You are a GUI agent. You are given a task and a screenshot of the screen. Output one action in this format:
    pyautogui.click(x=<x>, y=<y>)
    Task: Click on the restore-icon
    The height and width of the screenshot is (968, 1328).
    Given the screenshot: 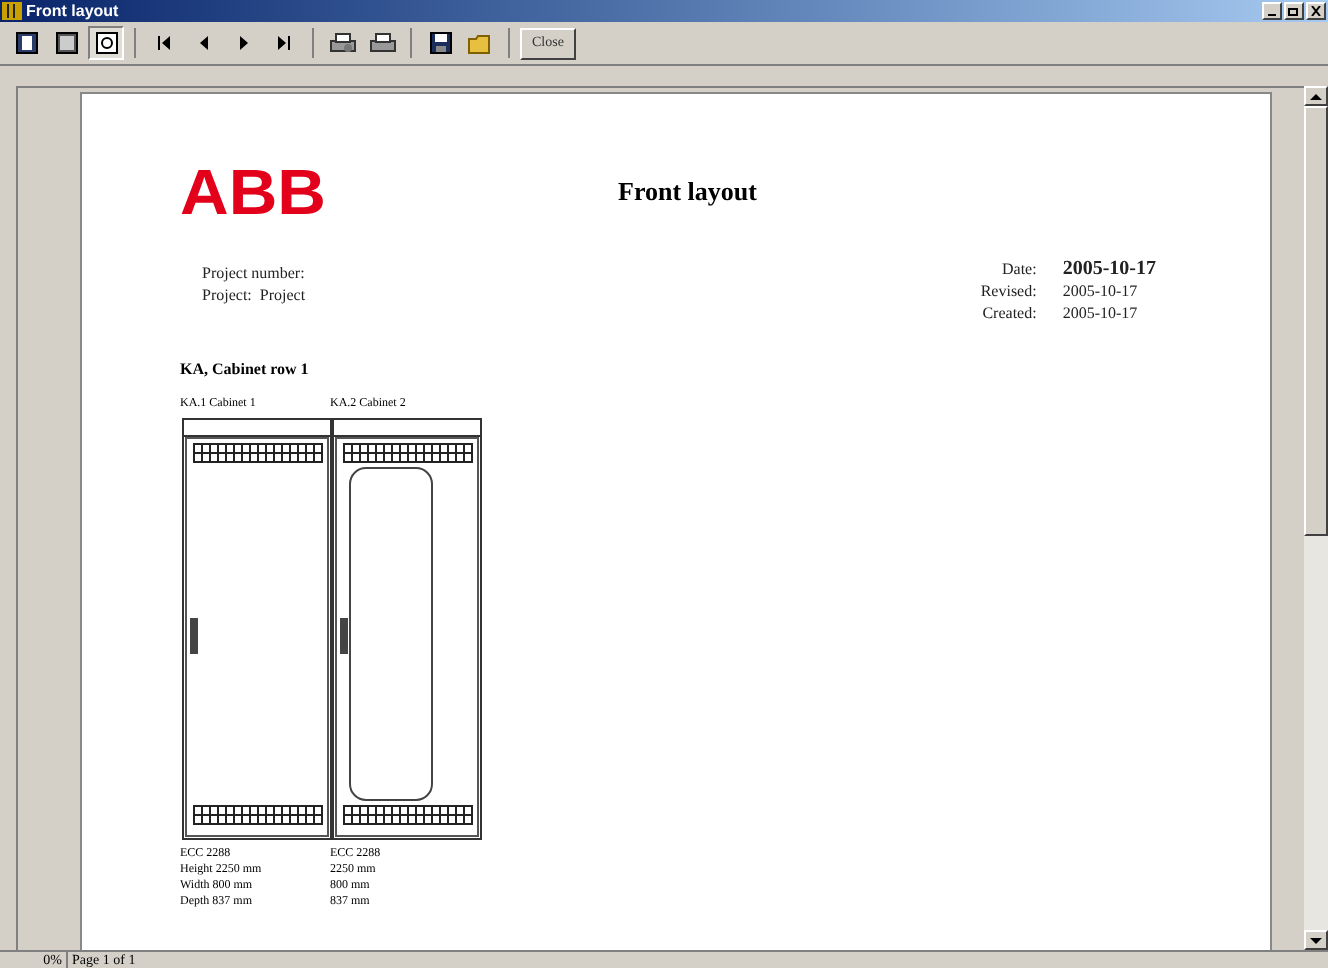 What is the action you would take?
    pyautogui.click(x=1294, y=11)
    